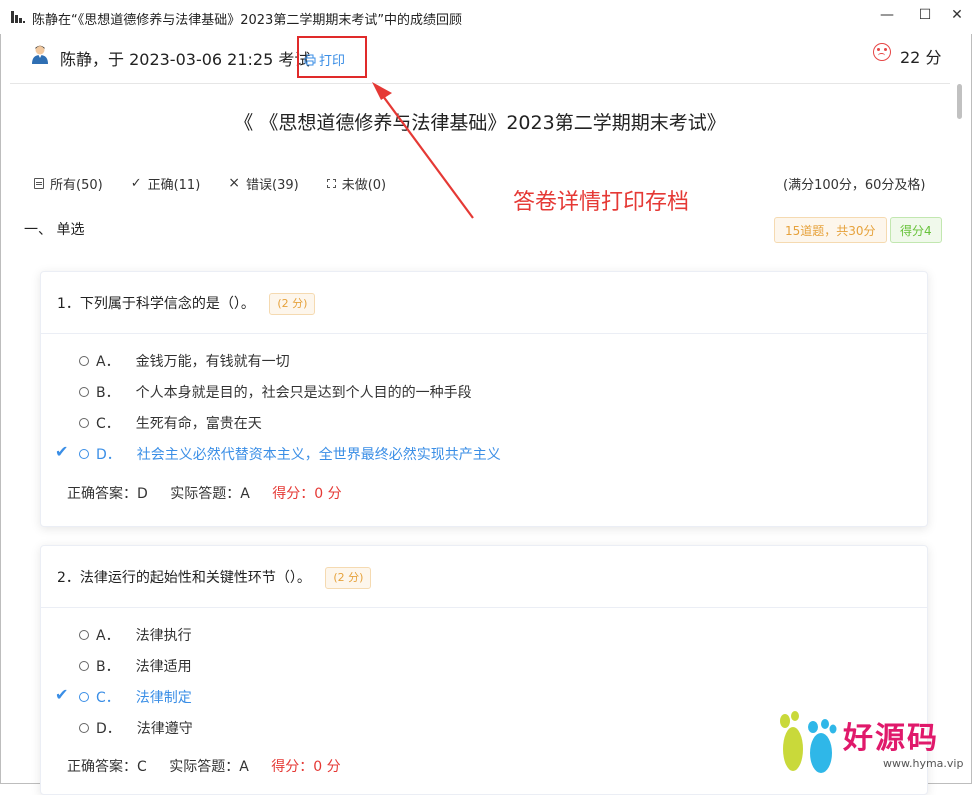 Image resolution: width=972 pixels, height=795 pixels. I want to click on question-text: 1．下列属于科学信念的是（）。 (2 分), so click(186, 304).